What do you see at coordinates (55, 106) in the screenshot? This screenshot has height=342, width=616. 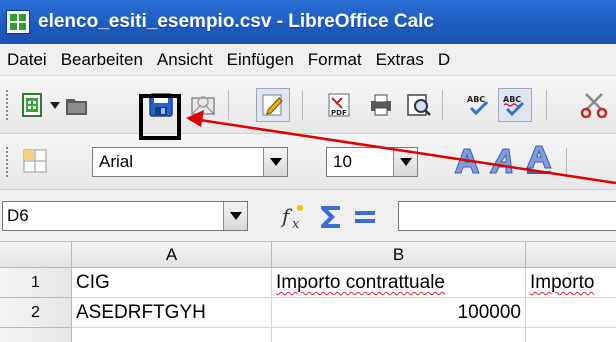 I see `new-dropdown-arrow-icon` at bounding box center [55, 106].